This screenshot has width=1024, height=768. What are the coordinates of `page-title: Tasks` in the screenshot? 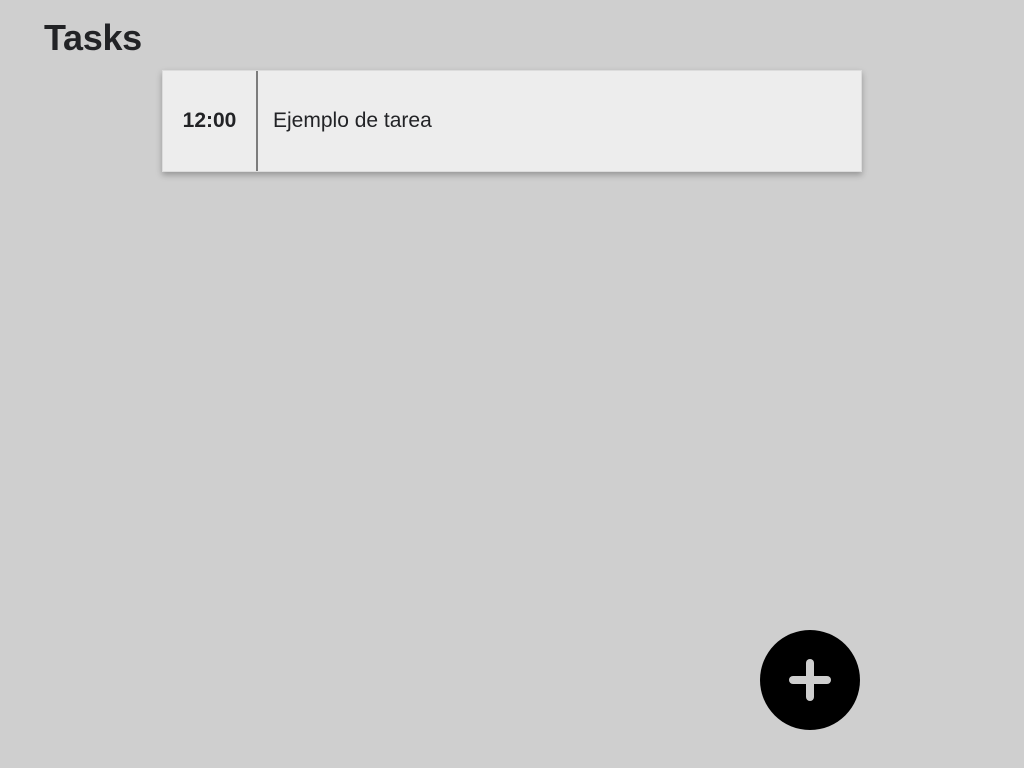 It's located at (93, 37).